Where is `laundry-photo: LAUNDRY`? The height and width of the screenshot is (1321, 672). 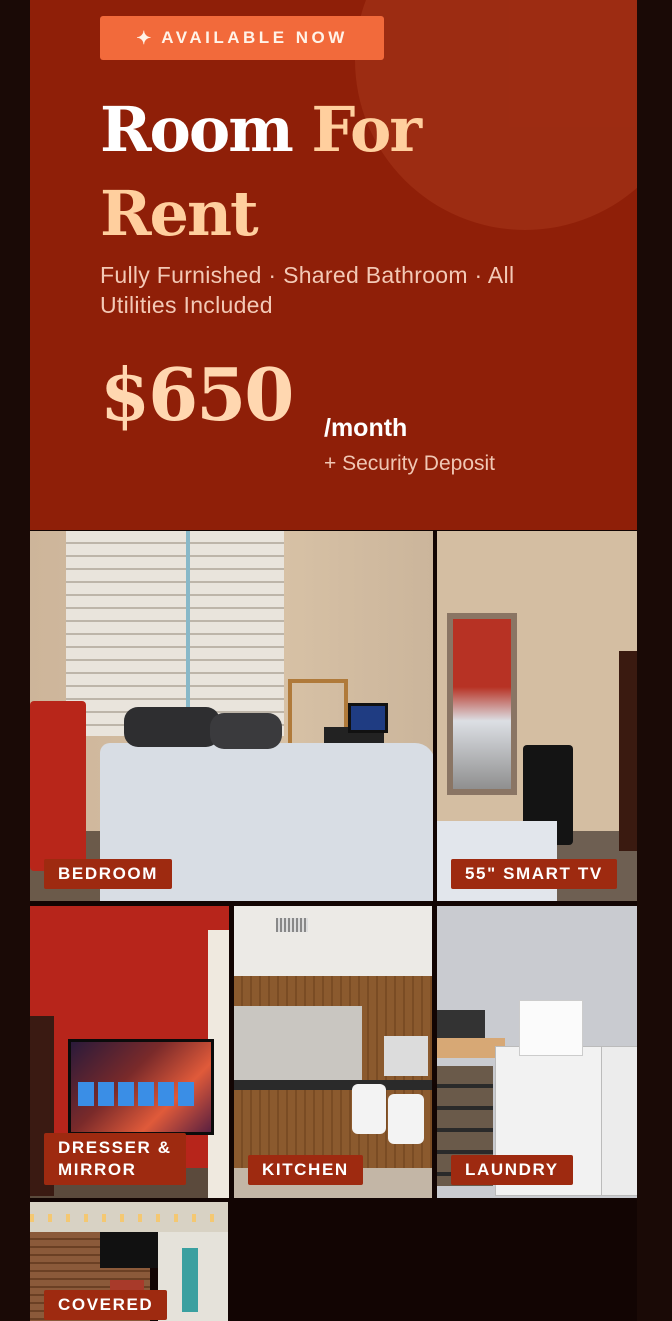
laundry-photo: LAUNDRY is located at coordinates (537, 1052).